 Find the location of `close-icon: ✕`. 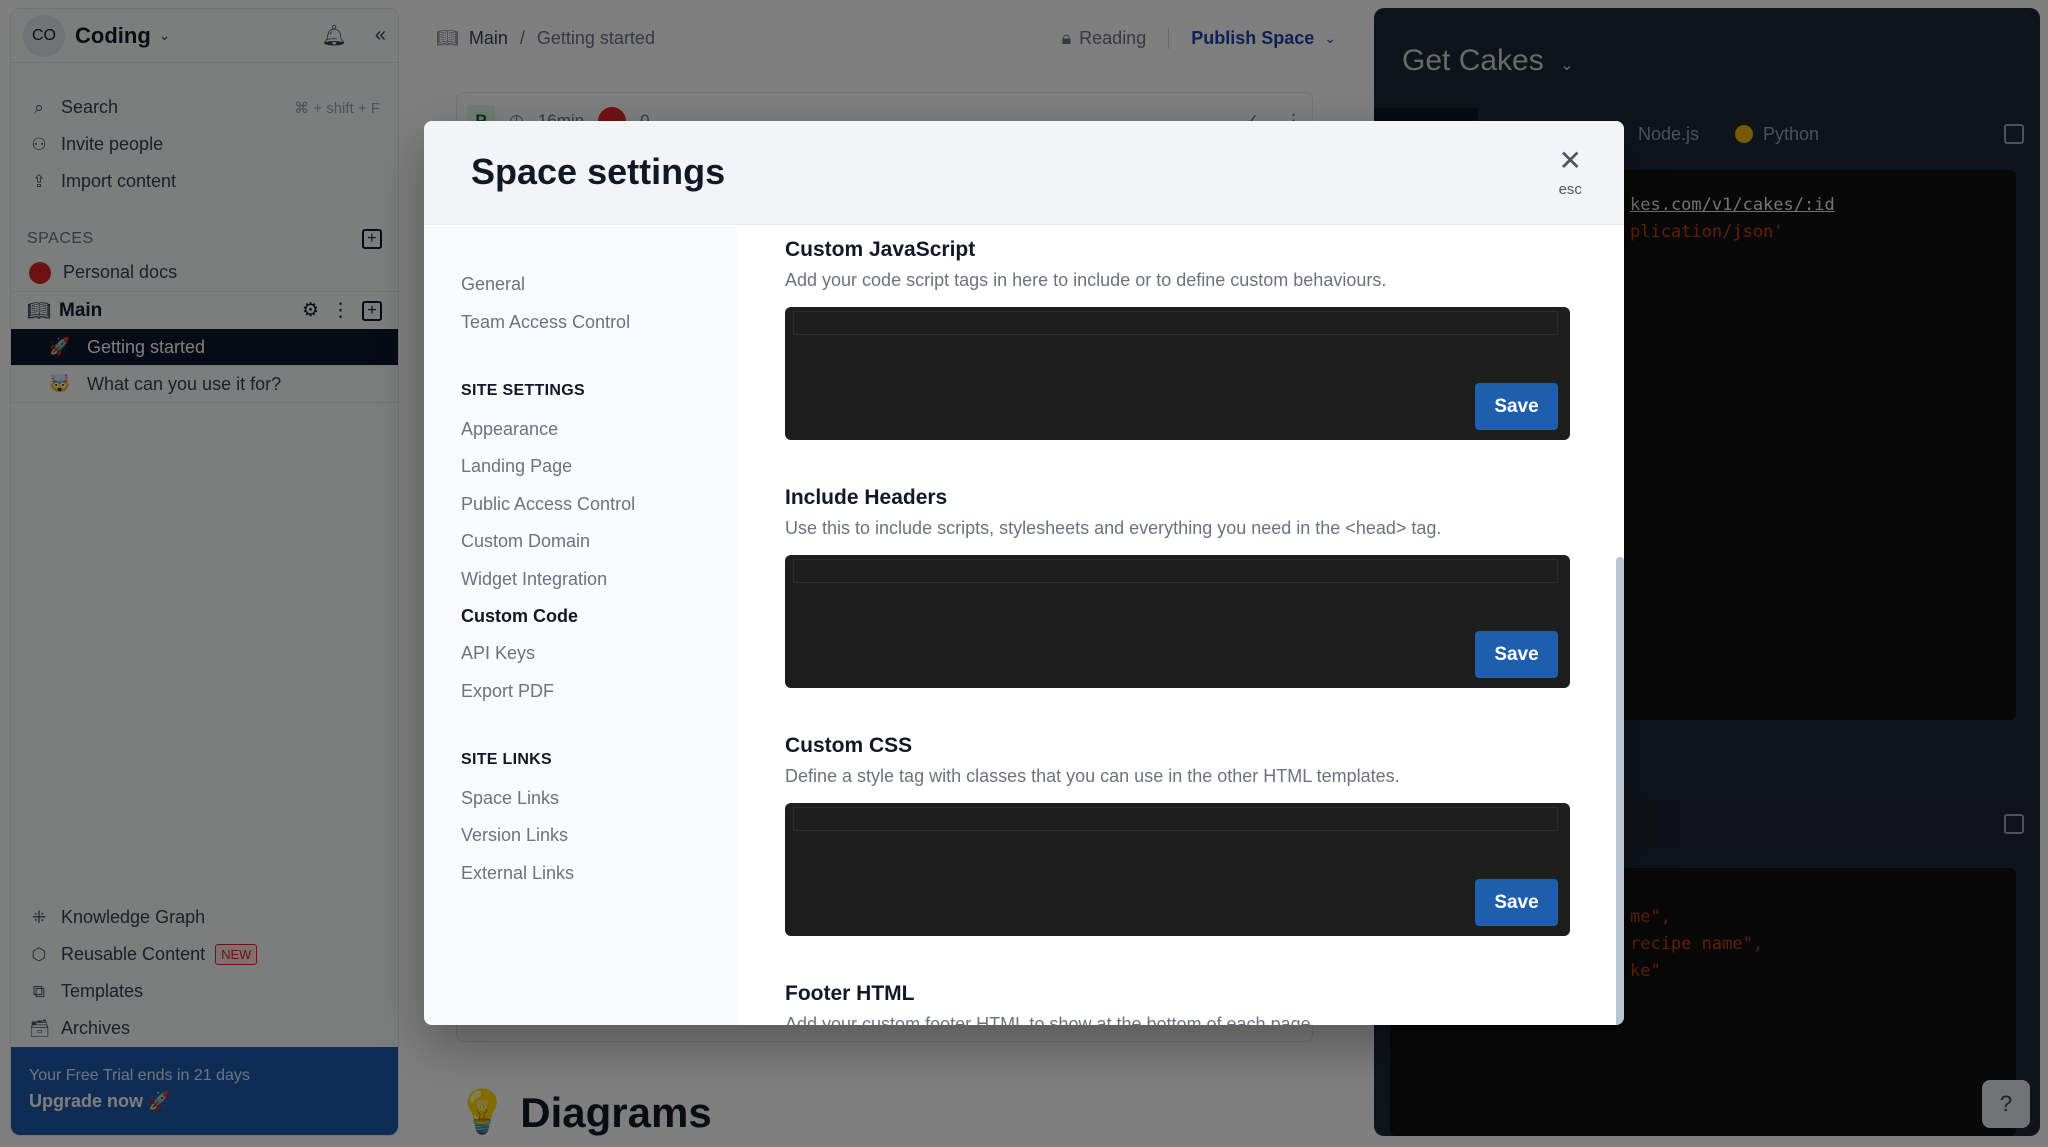

close-icon: ✕ is located at coordinates (1570, 160).